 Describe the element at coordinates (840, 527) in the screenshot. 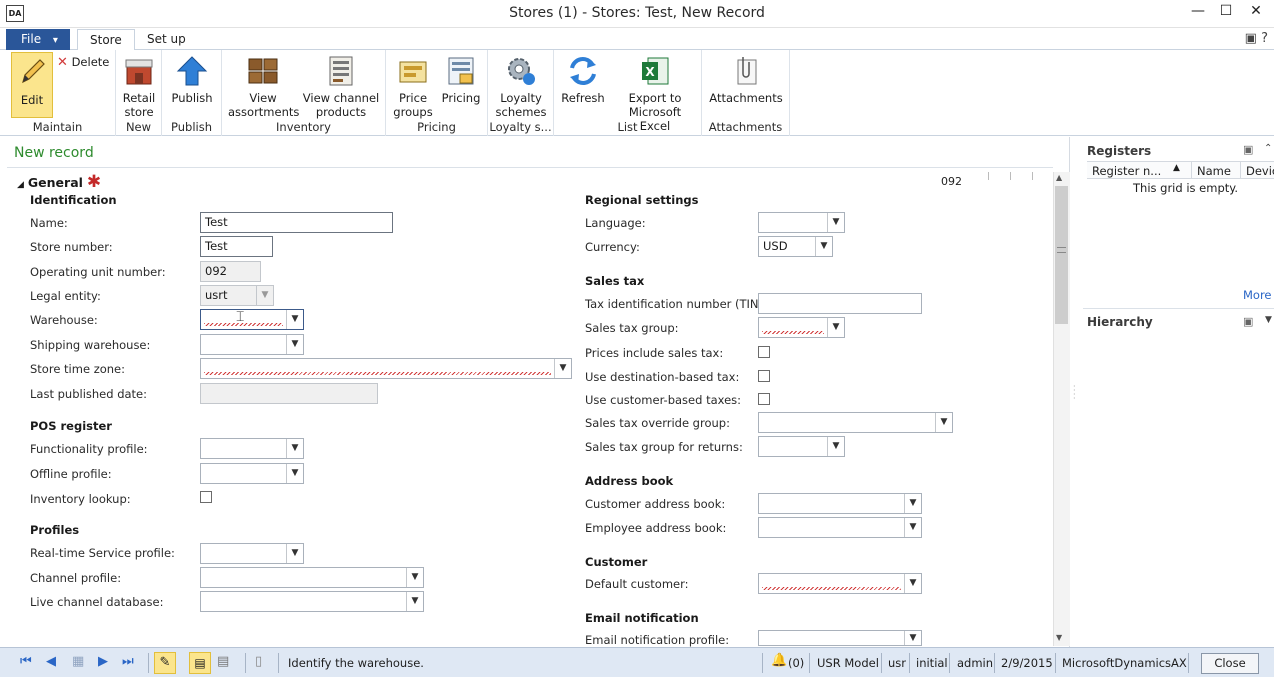

I see `employee-address-book-field: ▼` at that location.